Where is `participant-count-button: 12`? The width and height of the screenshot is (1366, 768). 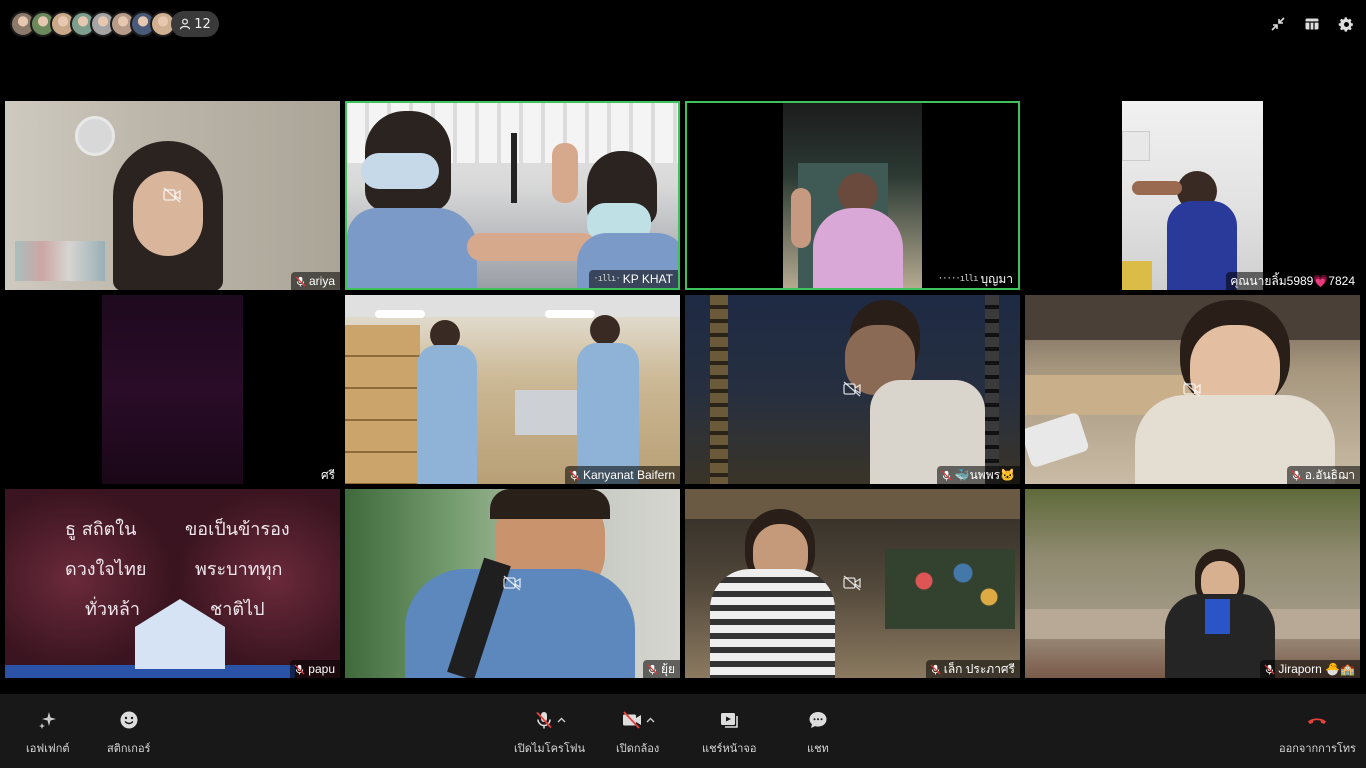
participant-count-button: 12 is located at coordinates (195, 24).